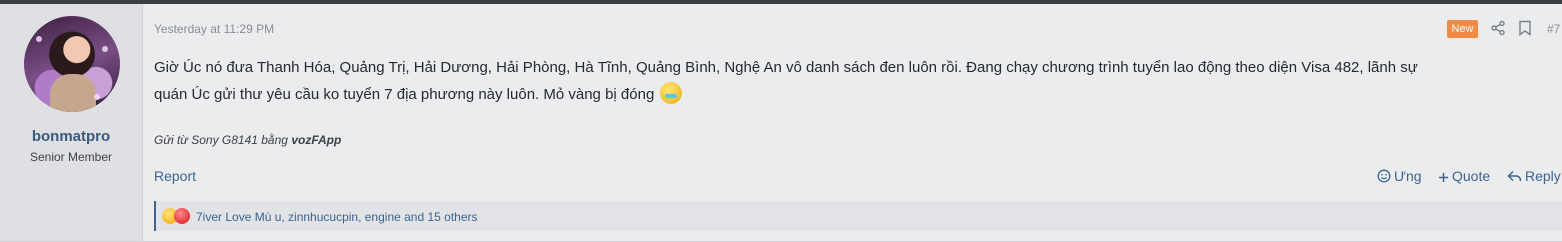 This screenshot has height=242, width=1562. I want to click on smile-icon, so click(1384, 176).